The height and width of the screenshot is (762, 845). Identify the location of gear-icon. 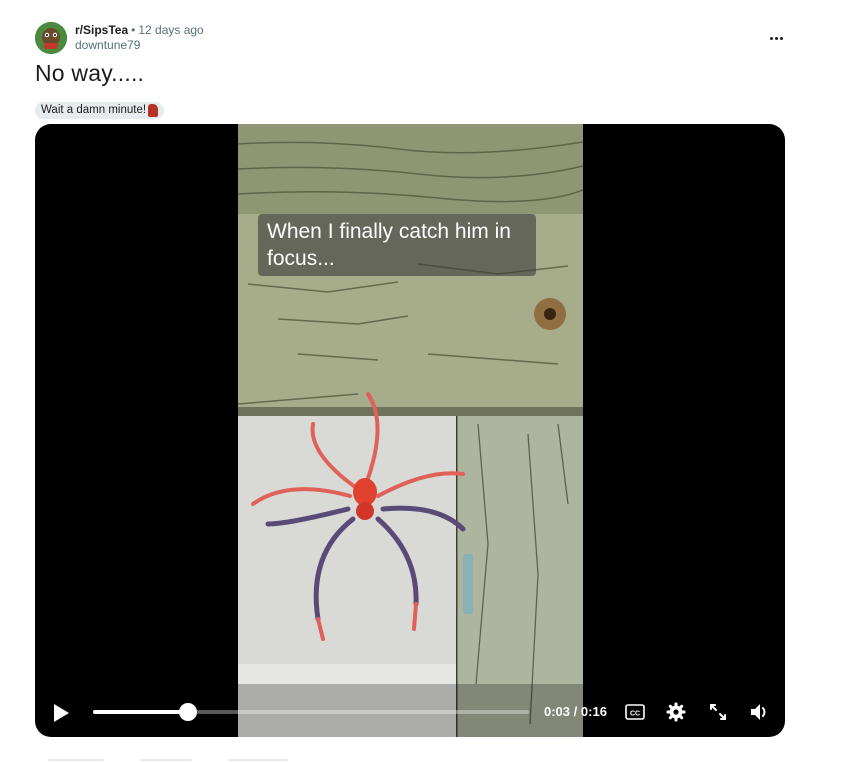
(676, 712).